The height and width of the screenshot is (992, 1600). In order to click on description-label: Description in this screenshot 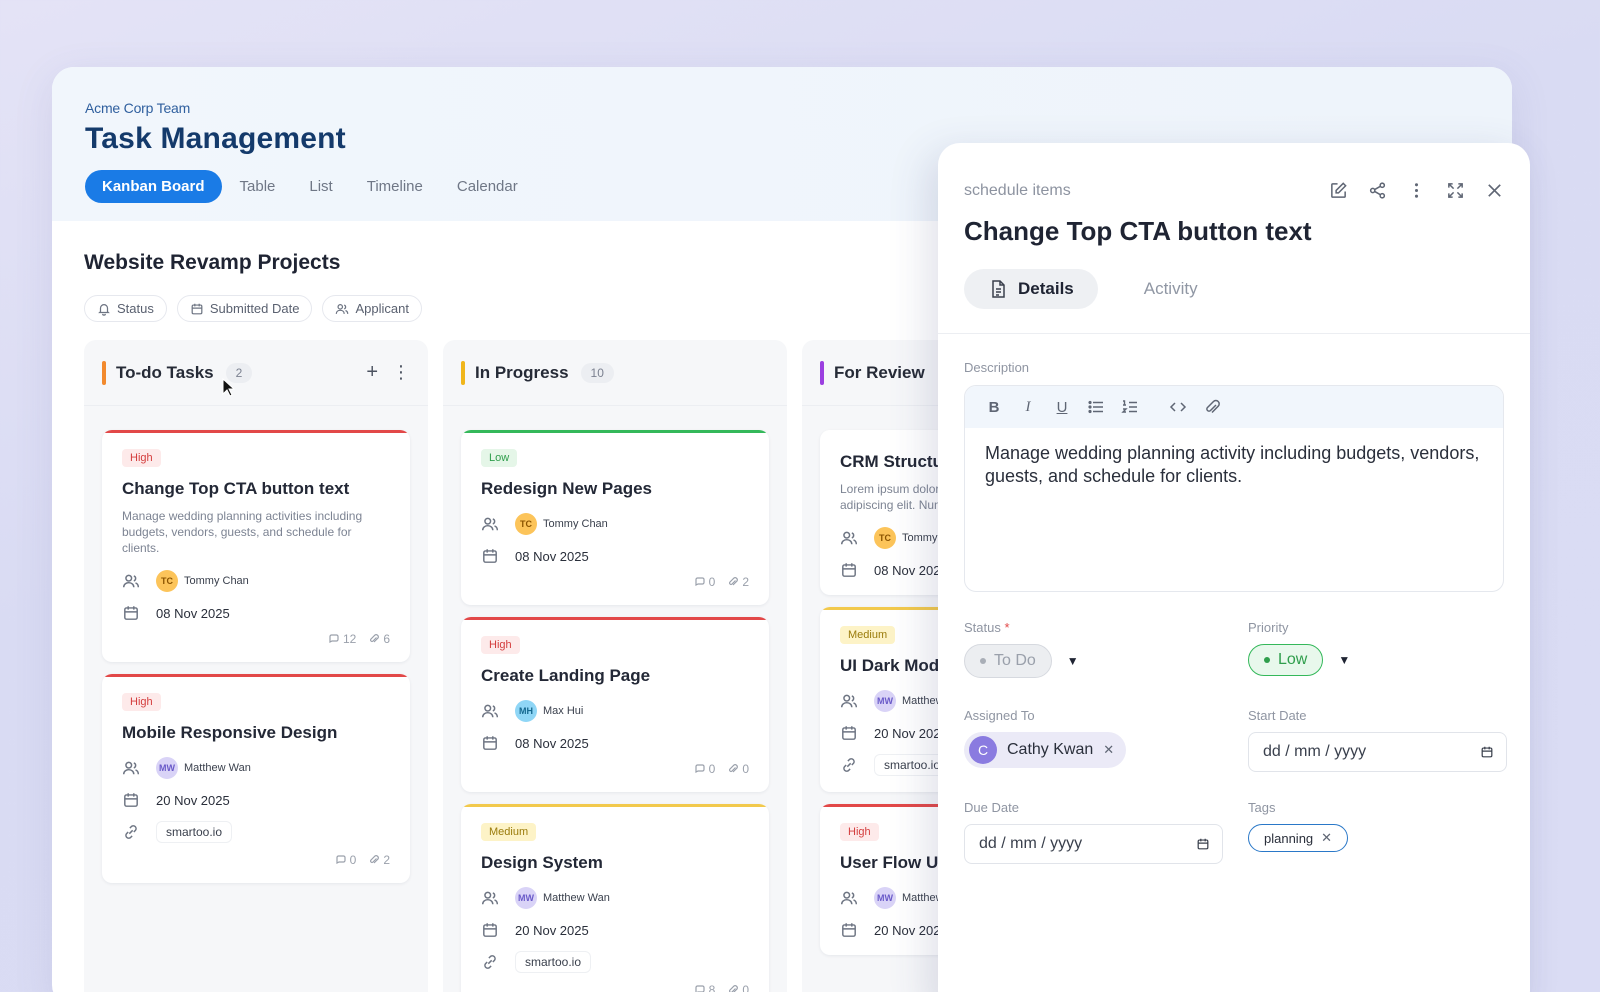, I will do `click(997, 367)`.